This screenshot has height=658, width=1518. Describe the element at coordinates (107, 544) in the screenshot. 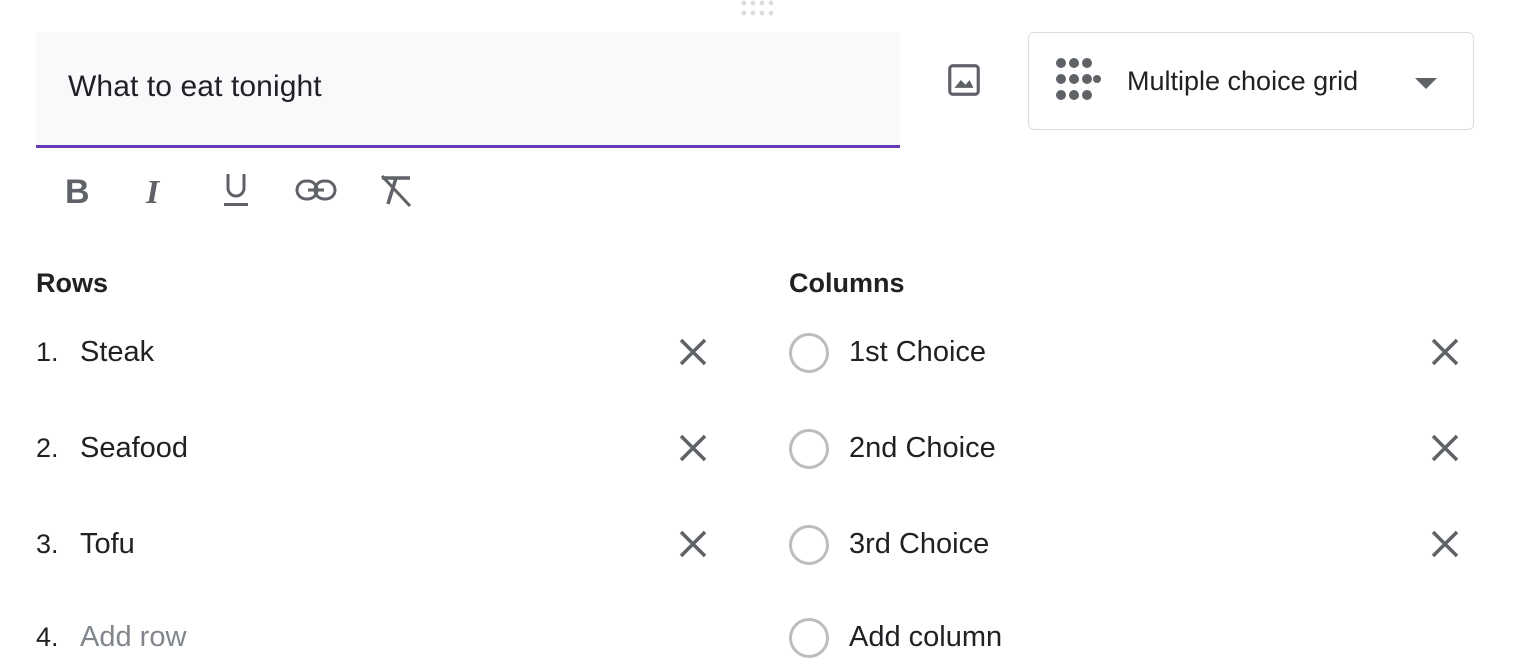

I see `row-option-input: Tofu` at that location.